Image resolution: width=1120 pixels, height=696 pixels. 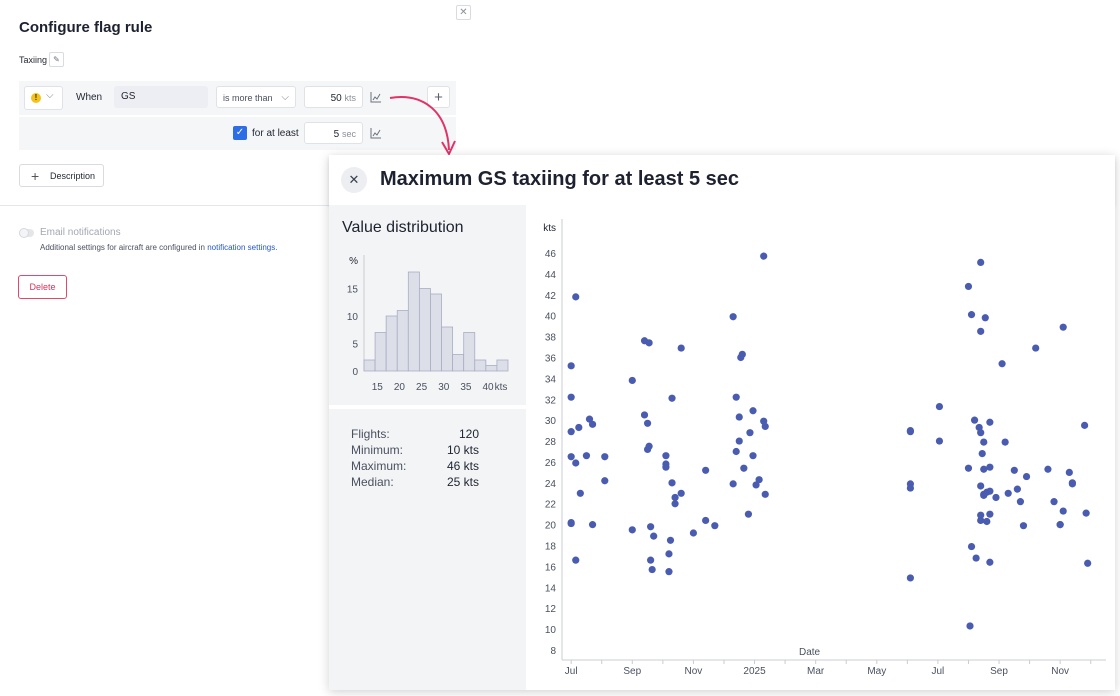 I want to click on distribution-title: Value distribution, so click(x=403, y=227).